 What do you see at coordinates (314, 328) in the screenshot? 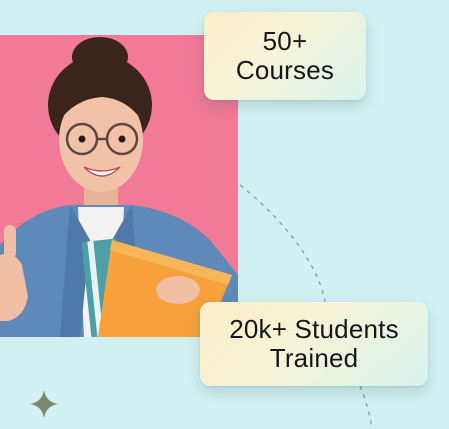
I see `stat-value: 20k+ Students` at bounding box center [314, 328].